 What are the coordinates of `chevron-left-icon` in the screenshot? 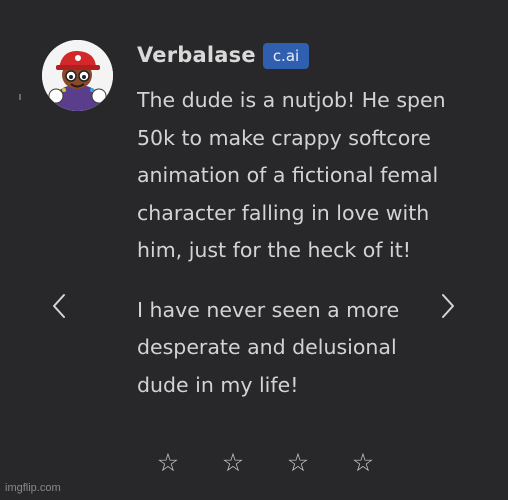 It's located at (59, 306).